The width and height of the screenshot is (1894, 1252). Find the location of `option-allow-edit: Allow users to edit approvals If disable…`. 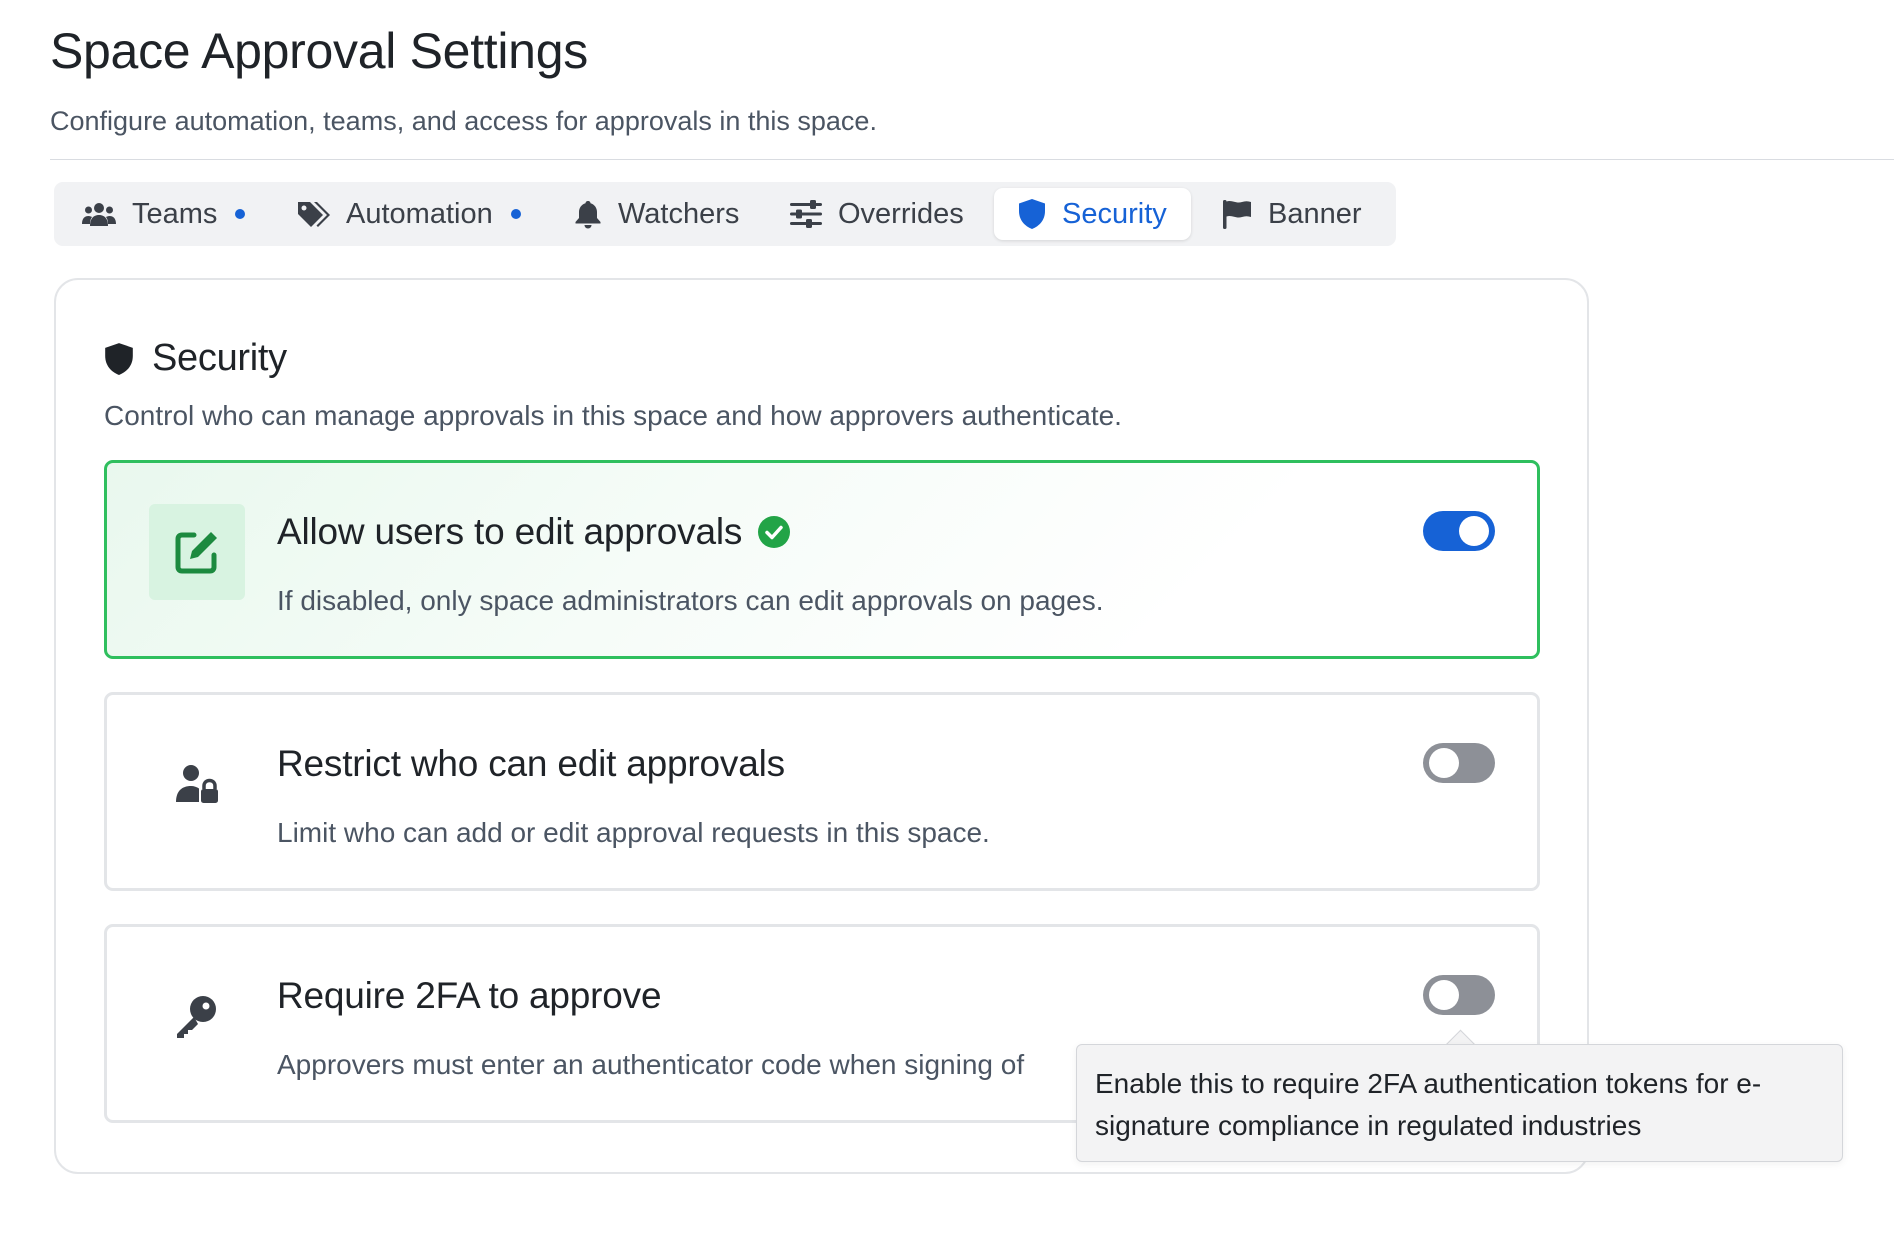

option-allow-edit: Allow users to edit approvals If disable… is located at coordinates (822, 559).